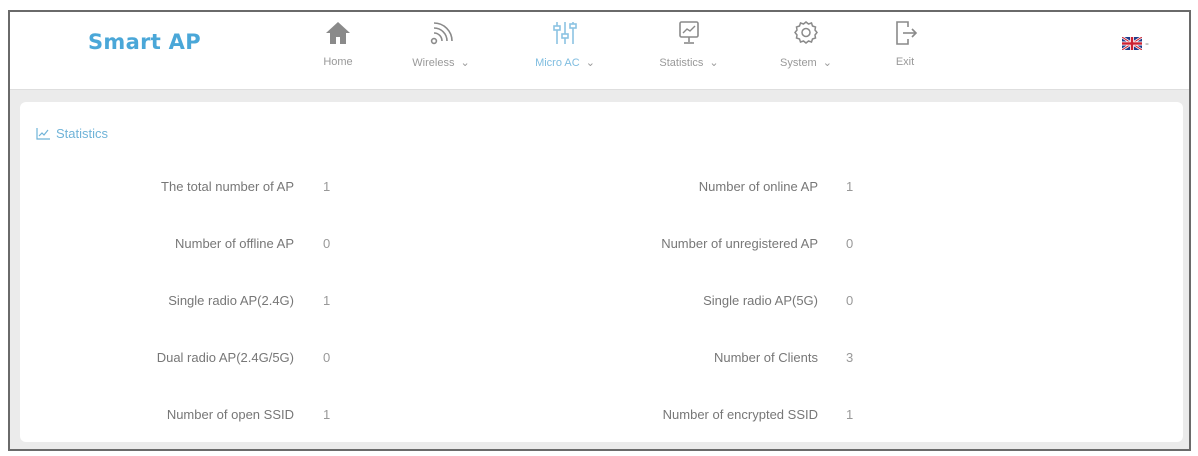  Describe the element at coordinates (689, 32) in the screenshot. I see `monitor-icon` at that location.